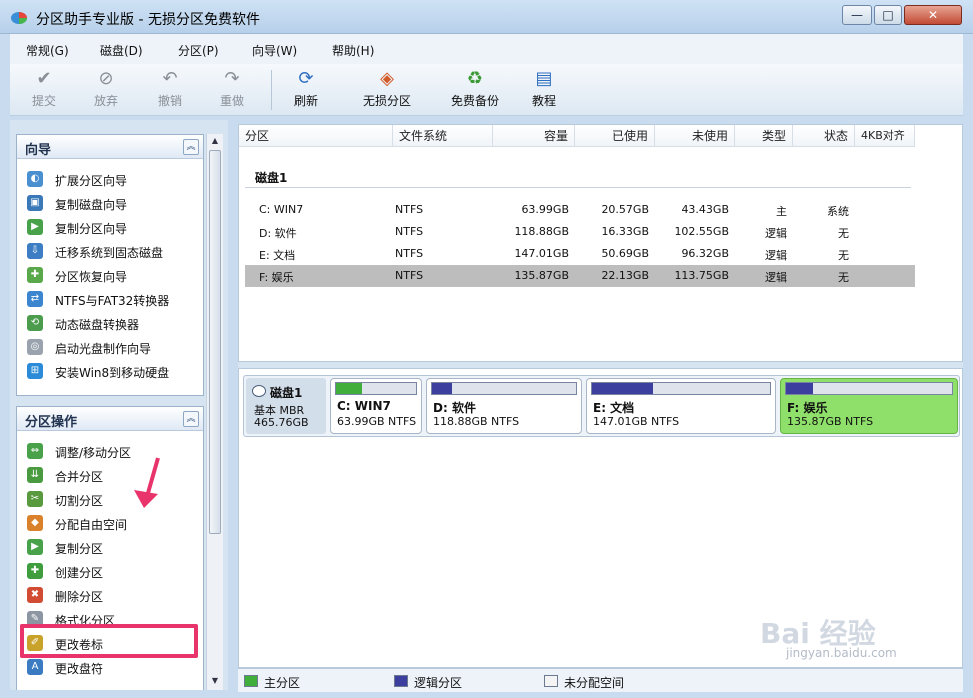 The image size is (973, 698). Describe the element at coordinates (504, 406) in the screenshot. I see `partition-block-d: D: 软件 118.88GB NTFS` at that location.